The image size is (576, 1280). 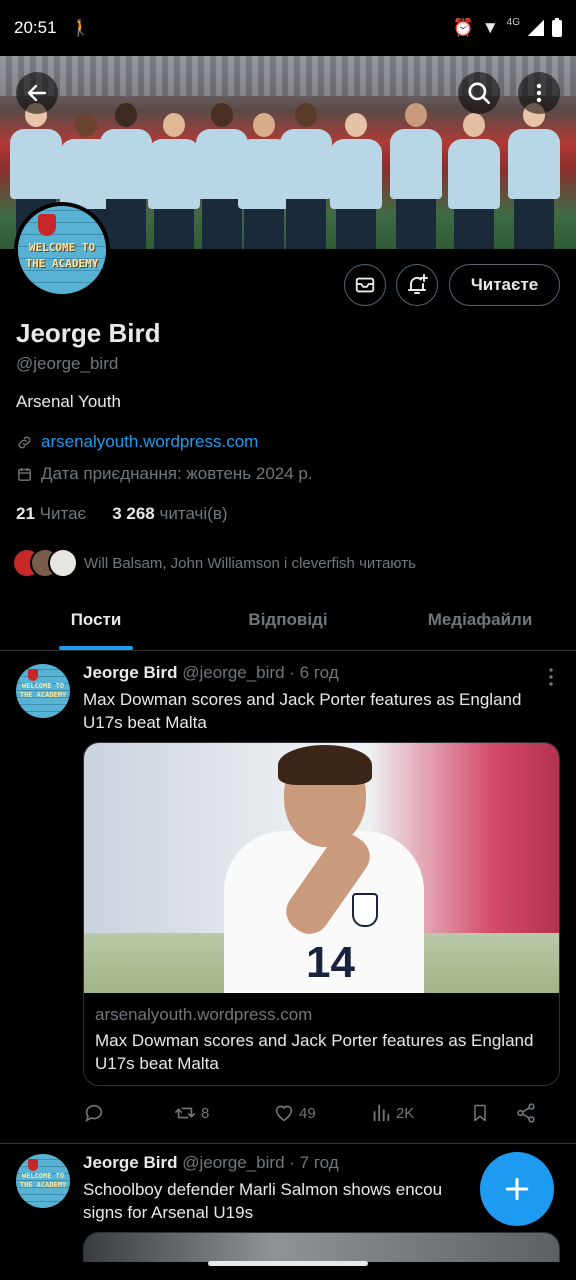 What do you see at coordinates (96, 623) in the screenshot?
I see `tab-posts: Пости` at bounding box center [96, 623].